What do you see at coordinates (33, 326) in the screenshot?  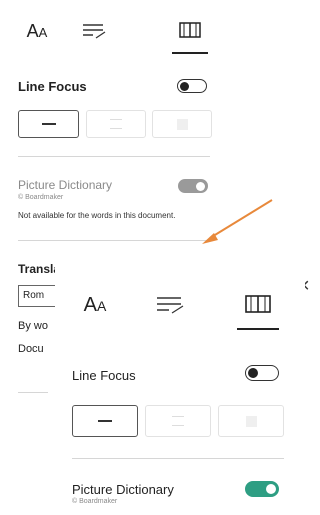 I see `by-word-label: By wo` at bounding box center [33, 326].